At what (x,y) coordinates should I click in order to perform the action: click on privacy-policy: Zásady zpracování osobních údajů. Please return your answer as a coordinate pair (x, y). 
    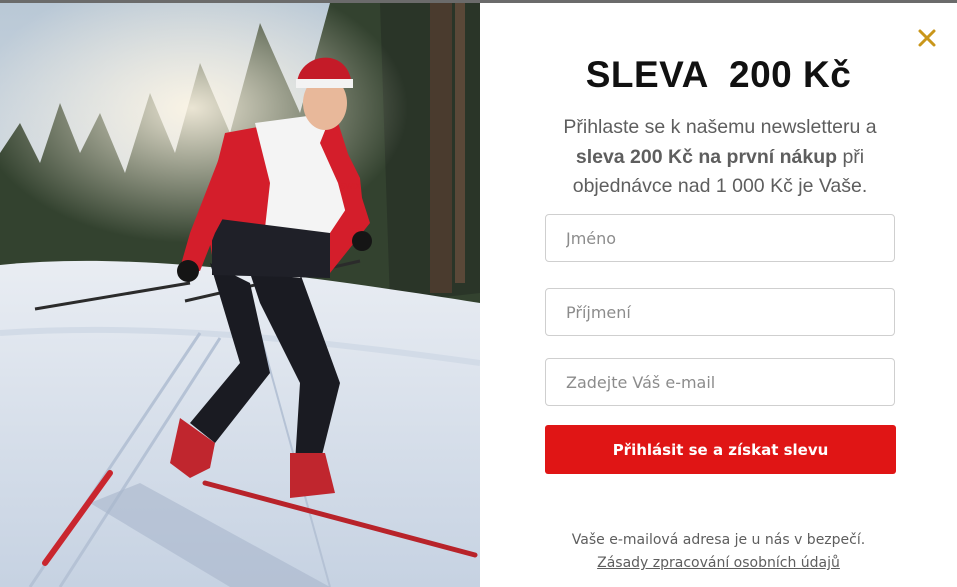
    Looking at the image, I should click on (718, 563).